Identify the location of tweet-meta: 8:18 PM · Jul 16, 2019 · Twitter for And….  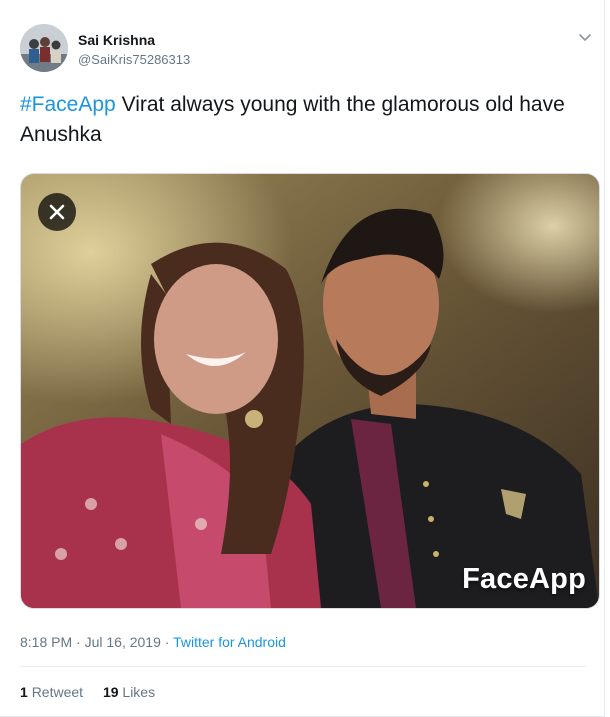
(153, 642).